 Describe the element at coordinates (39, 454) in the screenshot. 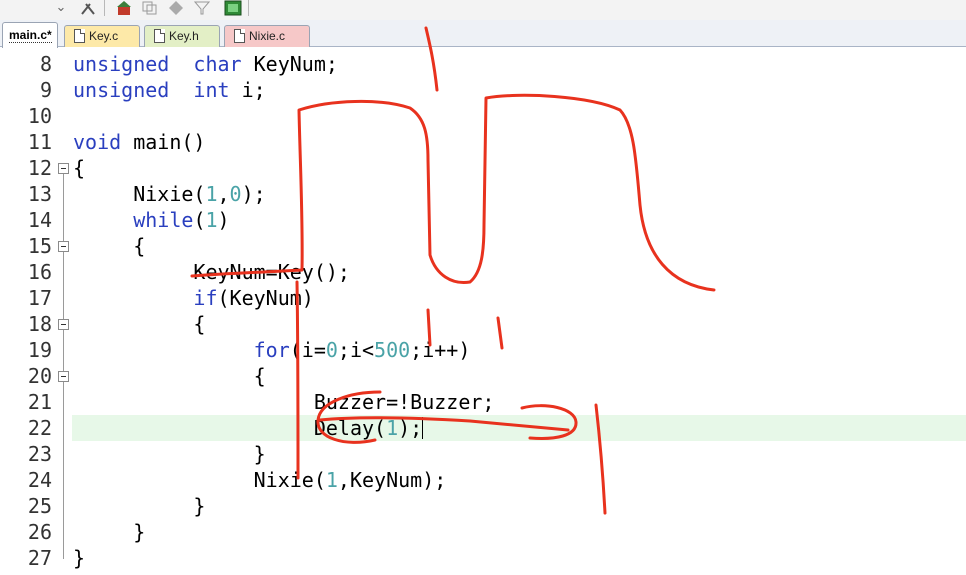

I see `line-number: 23` at that location.